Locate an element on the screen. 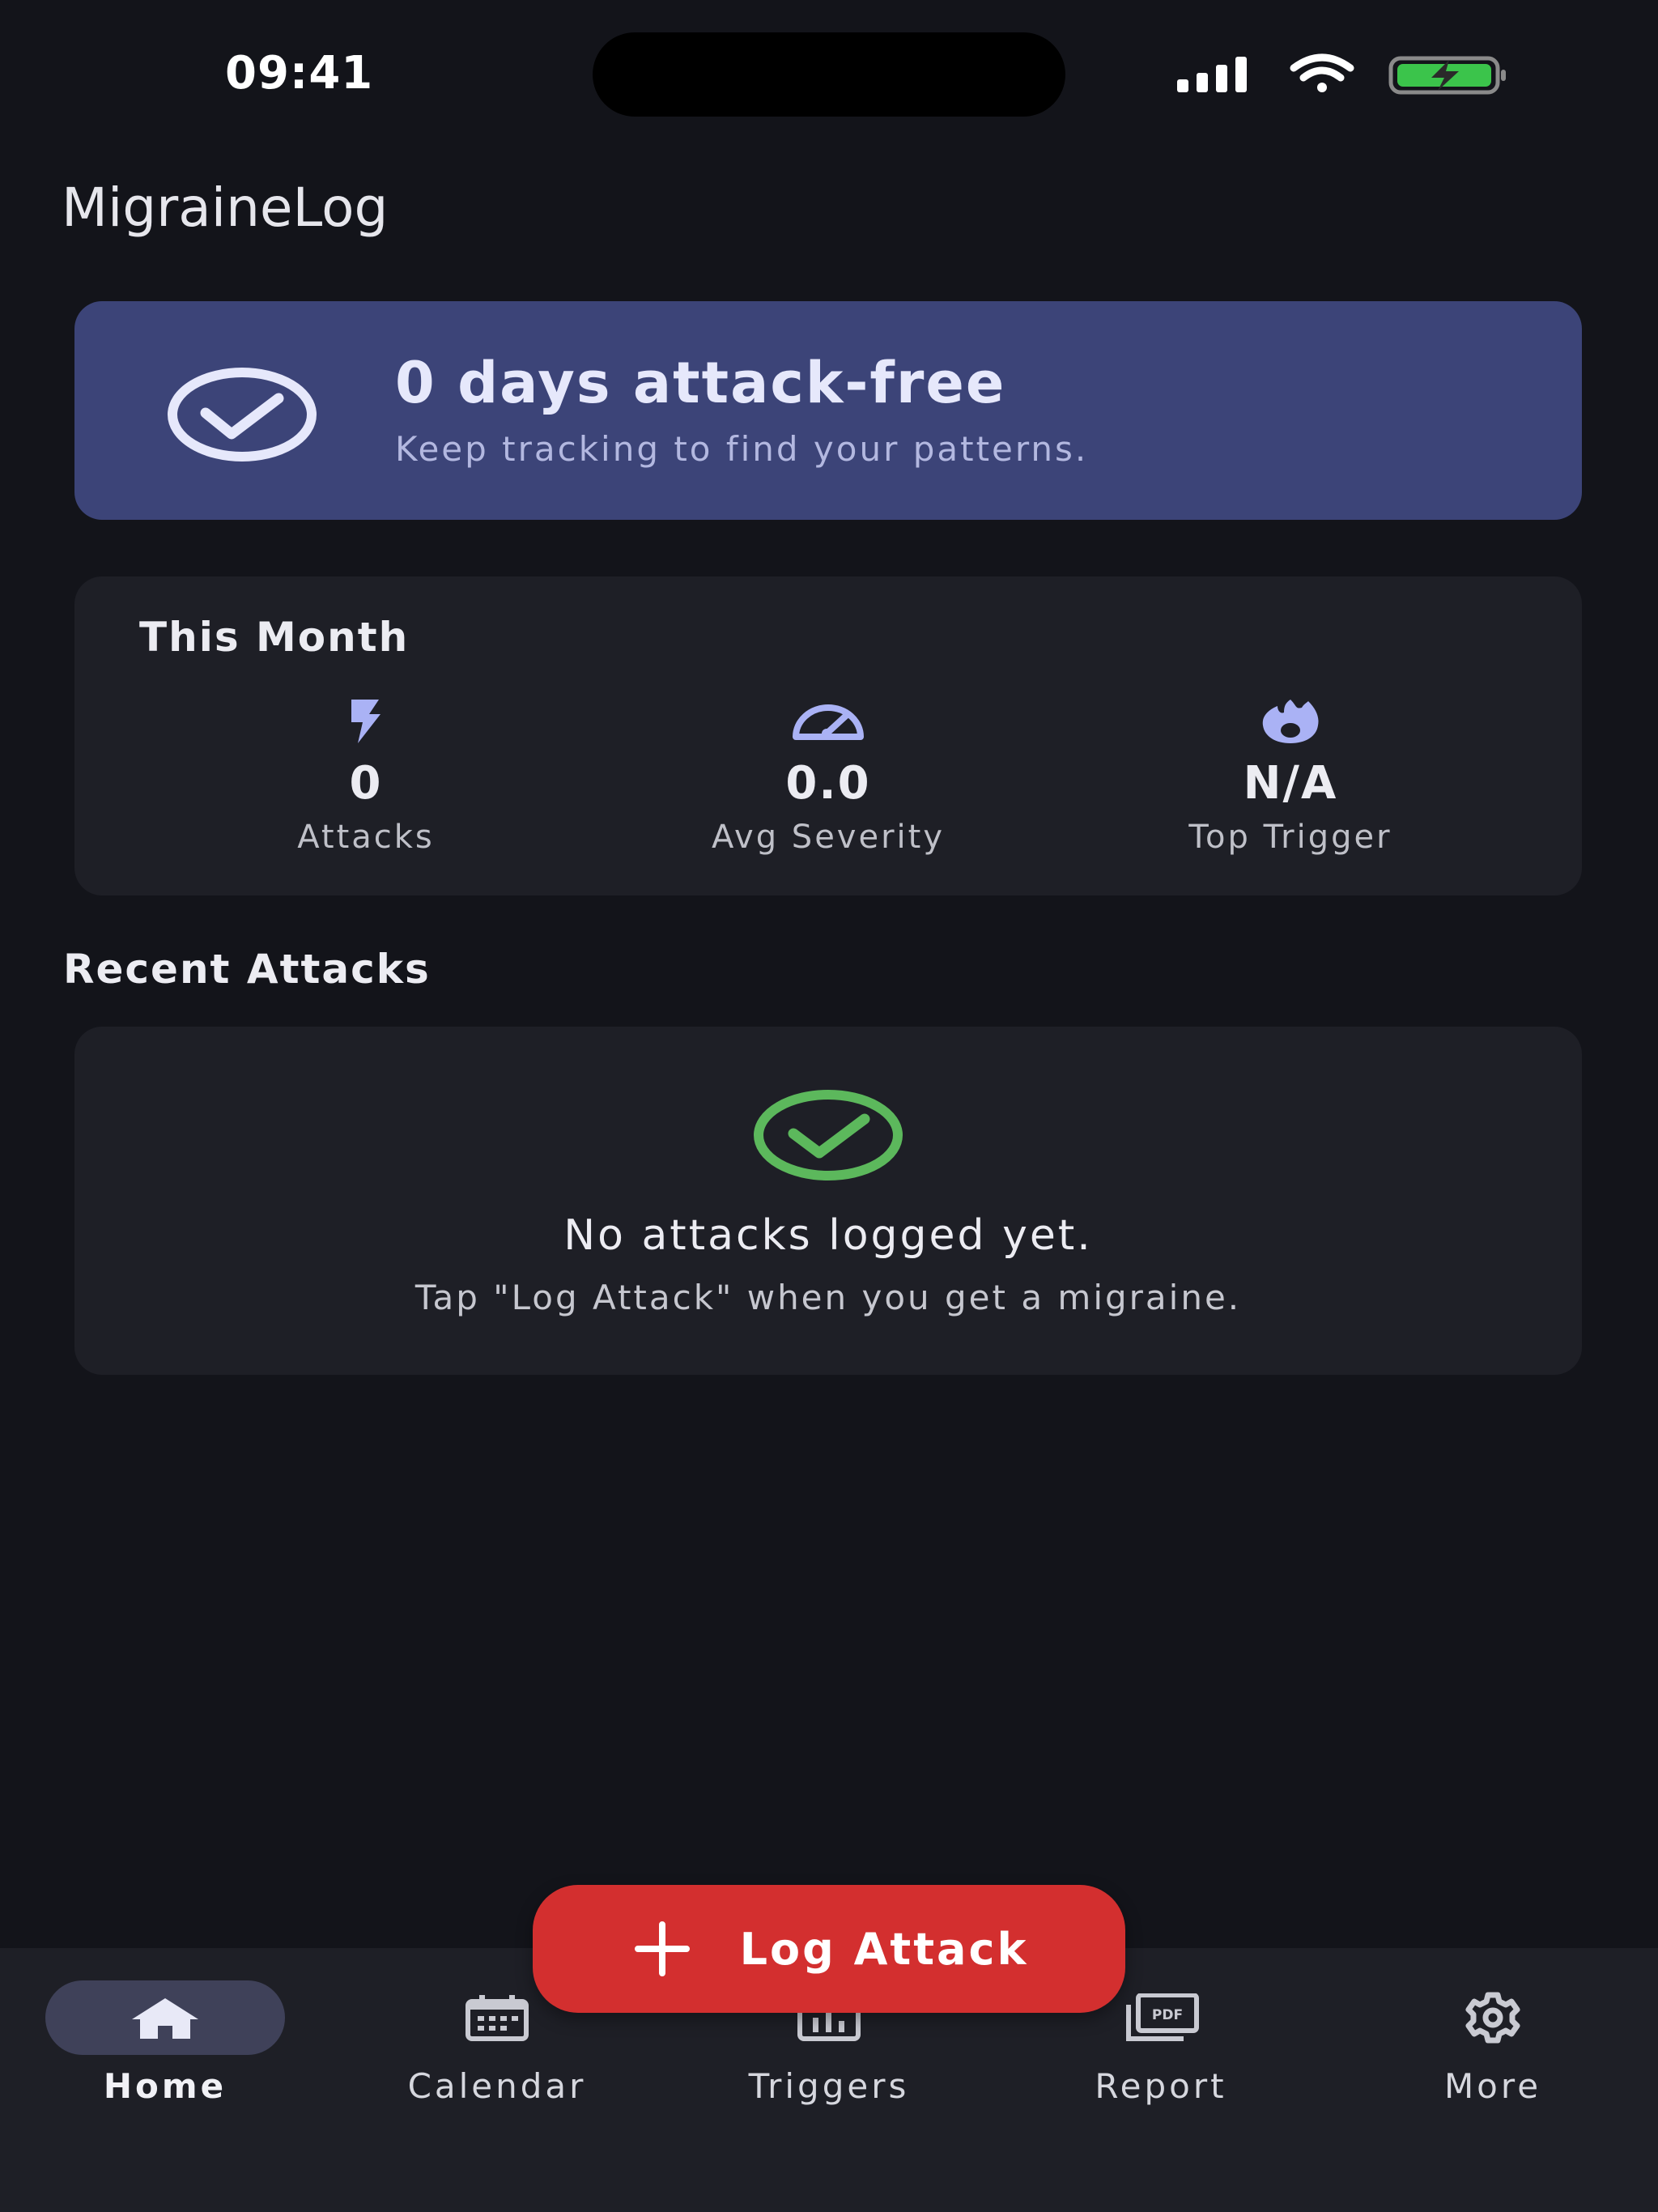  nav-label-more: More is located at coordinates (1492, 2086).